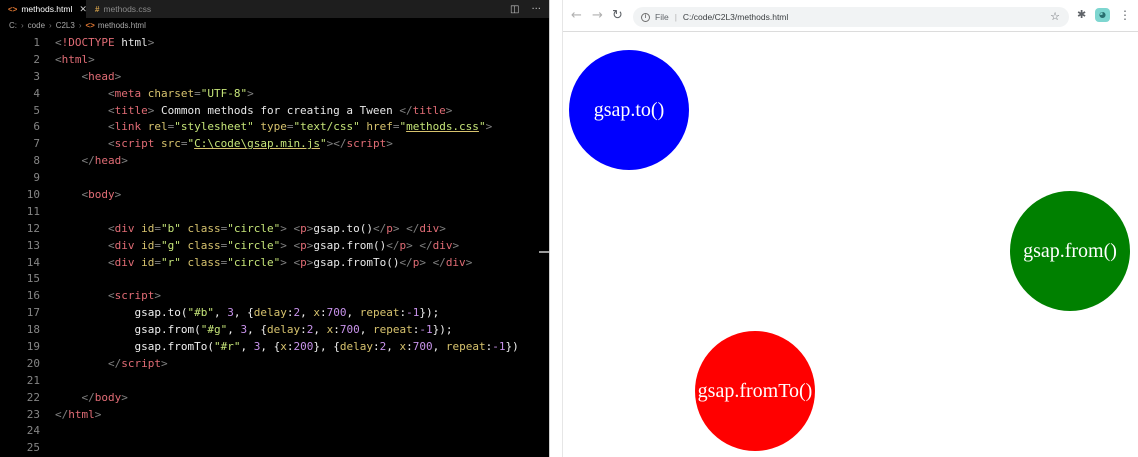  I want to click on code-tag-name: p, so click(303, 262).